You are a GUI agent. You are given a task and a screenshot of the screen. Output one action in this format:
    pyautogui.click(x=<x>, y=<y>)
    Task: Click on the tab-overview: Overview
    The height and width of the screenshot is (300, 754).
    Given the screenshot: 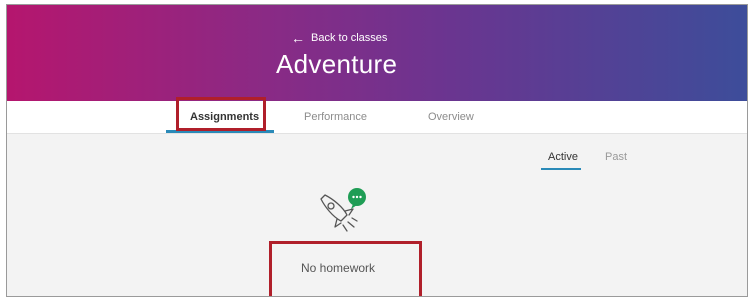 What is the action you would take?
    pyautogui.click(x=451, y=117)
    